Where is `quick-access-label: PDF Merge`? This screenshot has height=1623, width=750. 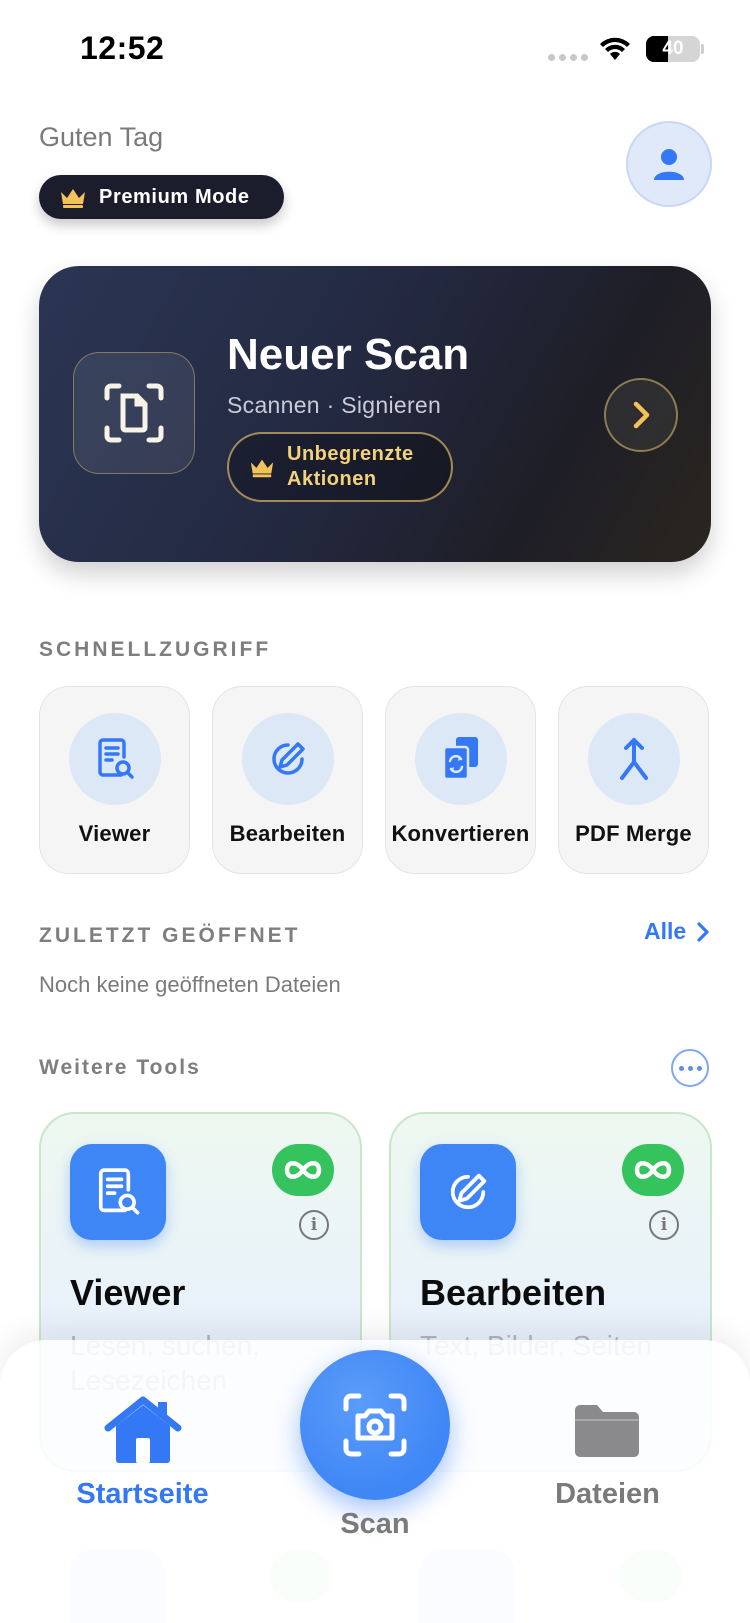
quick-access-label: PDF Merge is located at coordinates (633, 833).